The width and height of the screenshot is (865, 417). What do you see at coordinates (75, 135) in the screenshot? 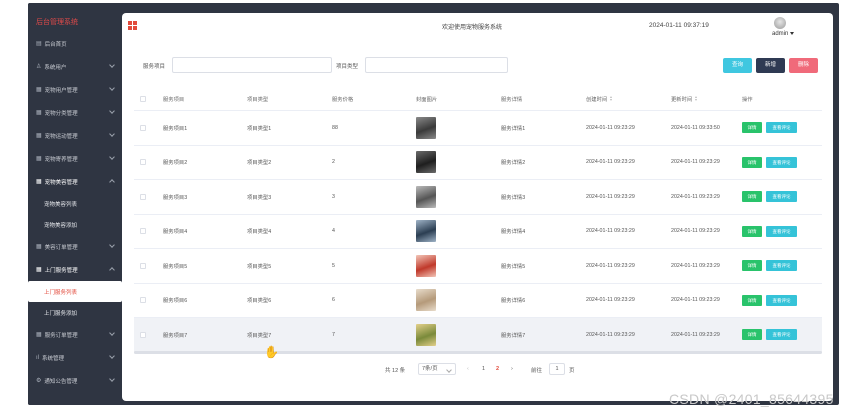
I see `sidebar-item-4: ▦ 宠物运动管理` at bounding box center [75, 135].